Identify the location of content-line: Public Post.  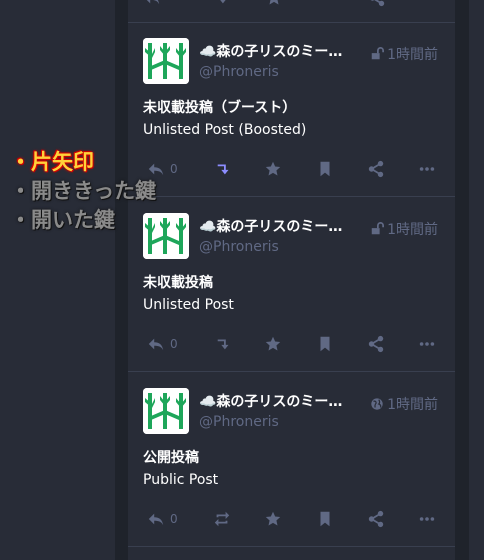
(181, 480).